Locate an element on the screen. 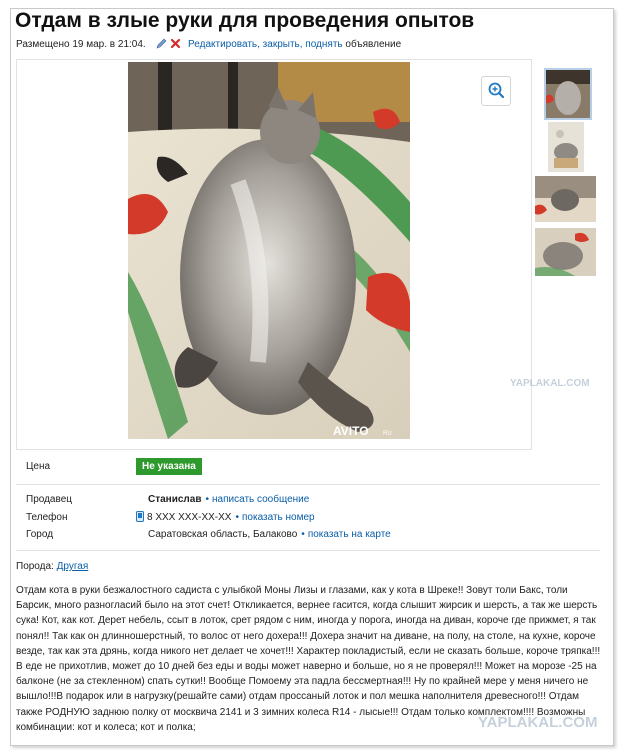 The width and height of the screenshot is (625, 754). delete-icon is located at coordinates (175, 43).